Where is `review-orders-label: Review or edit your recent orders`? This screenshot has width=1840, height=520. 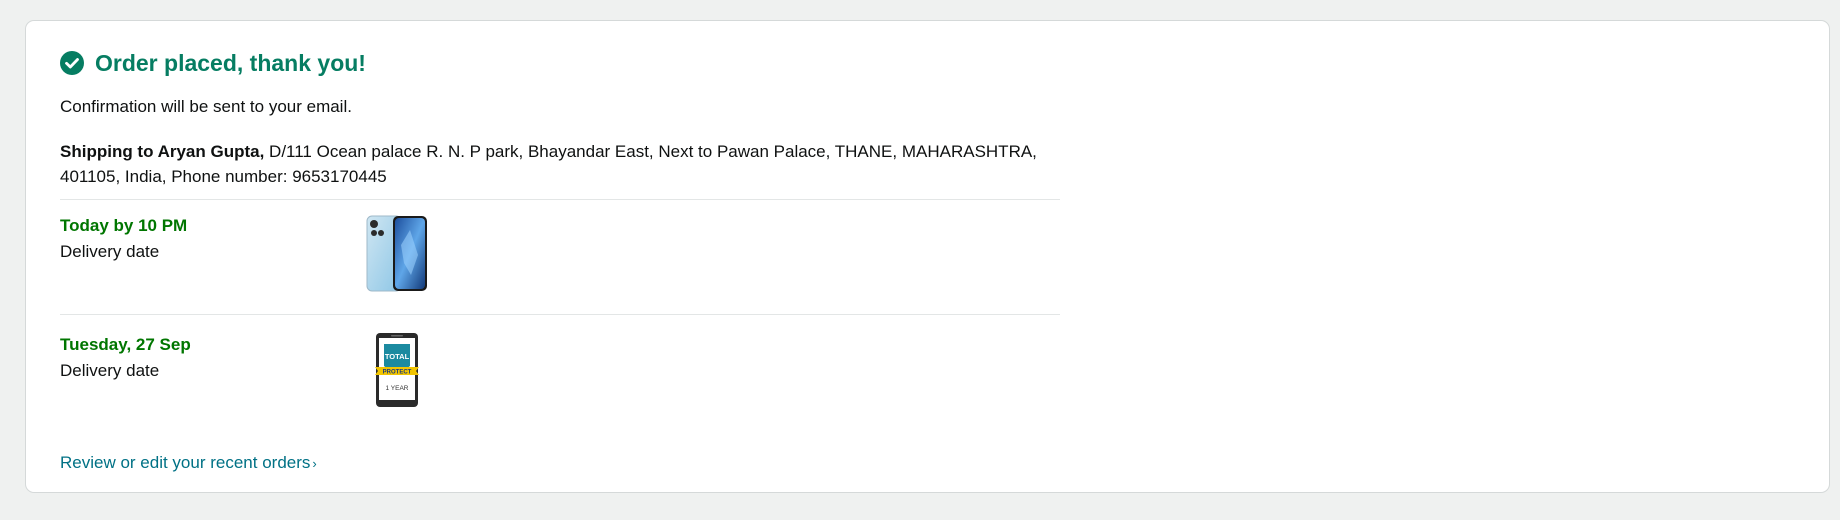 review-orders-label: Review or edit your recent orders is located at coordinates (185, 462).